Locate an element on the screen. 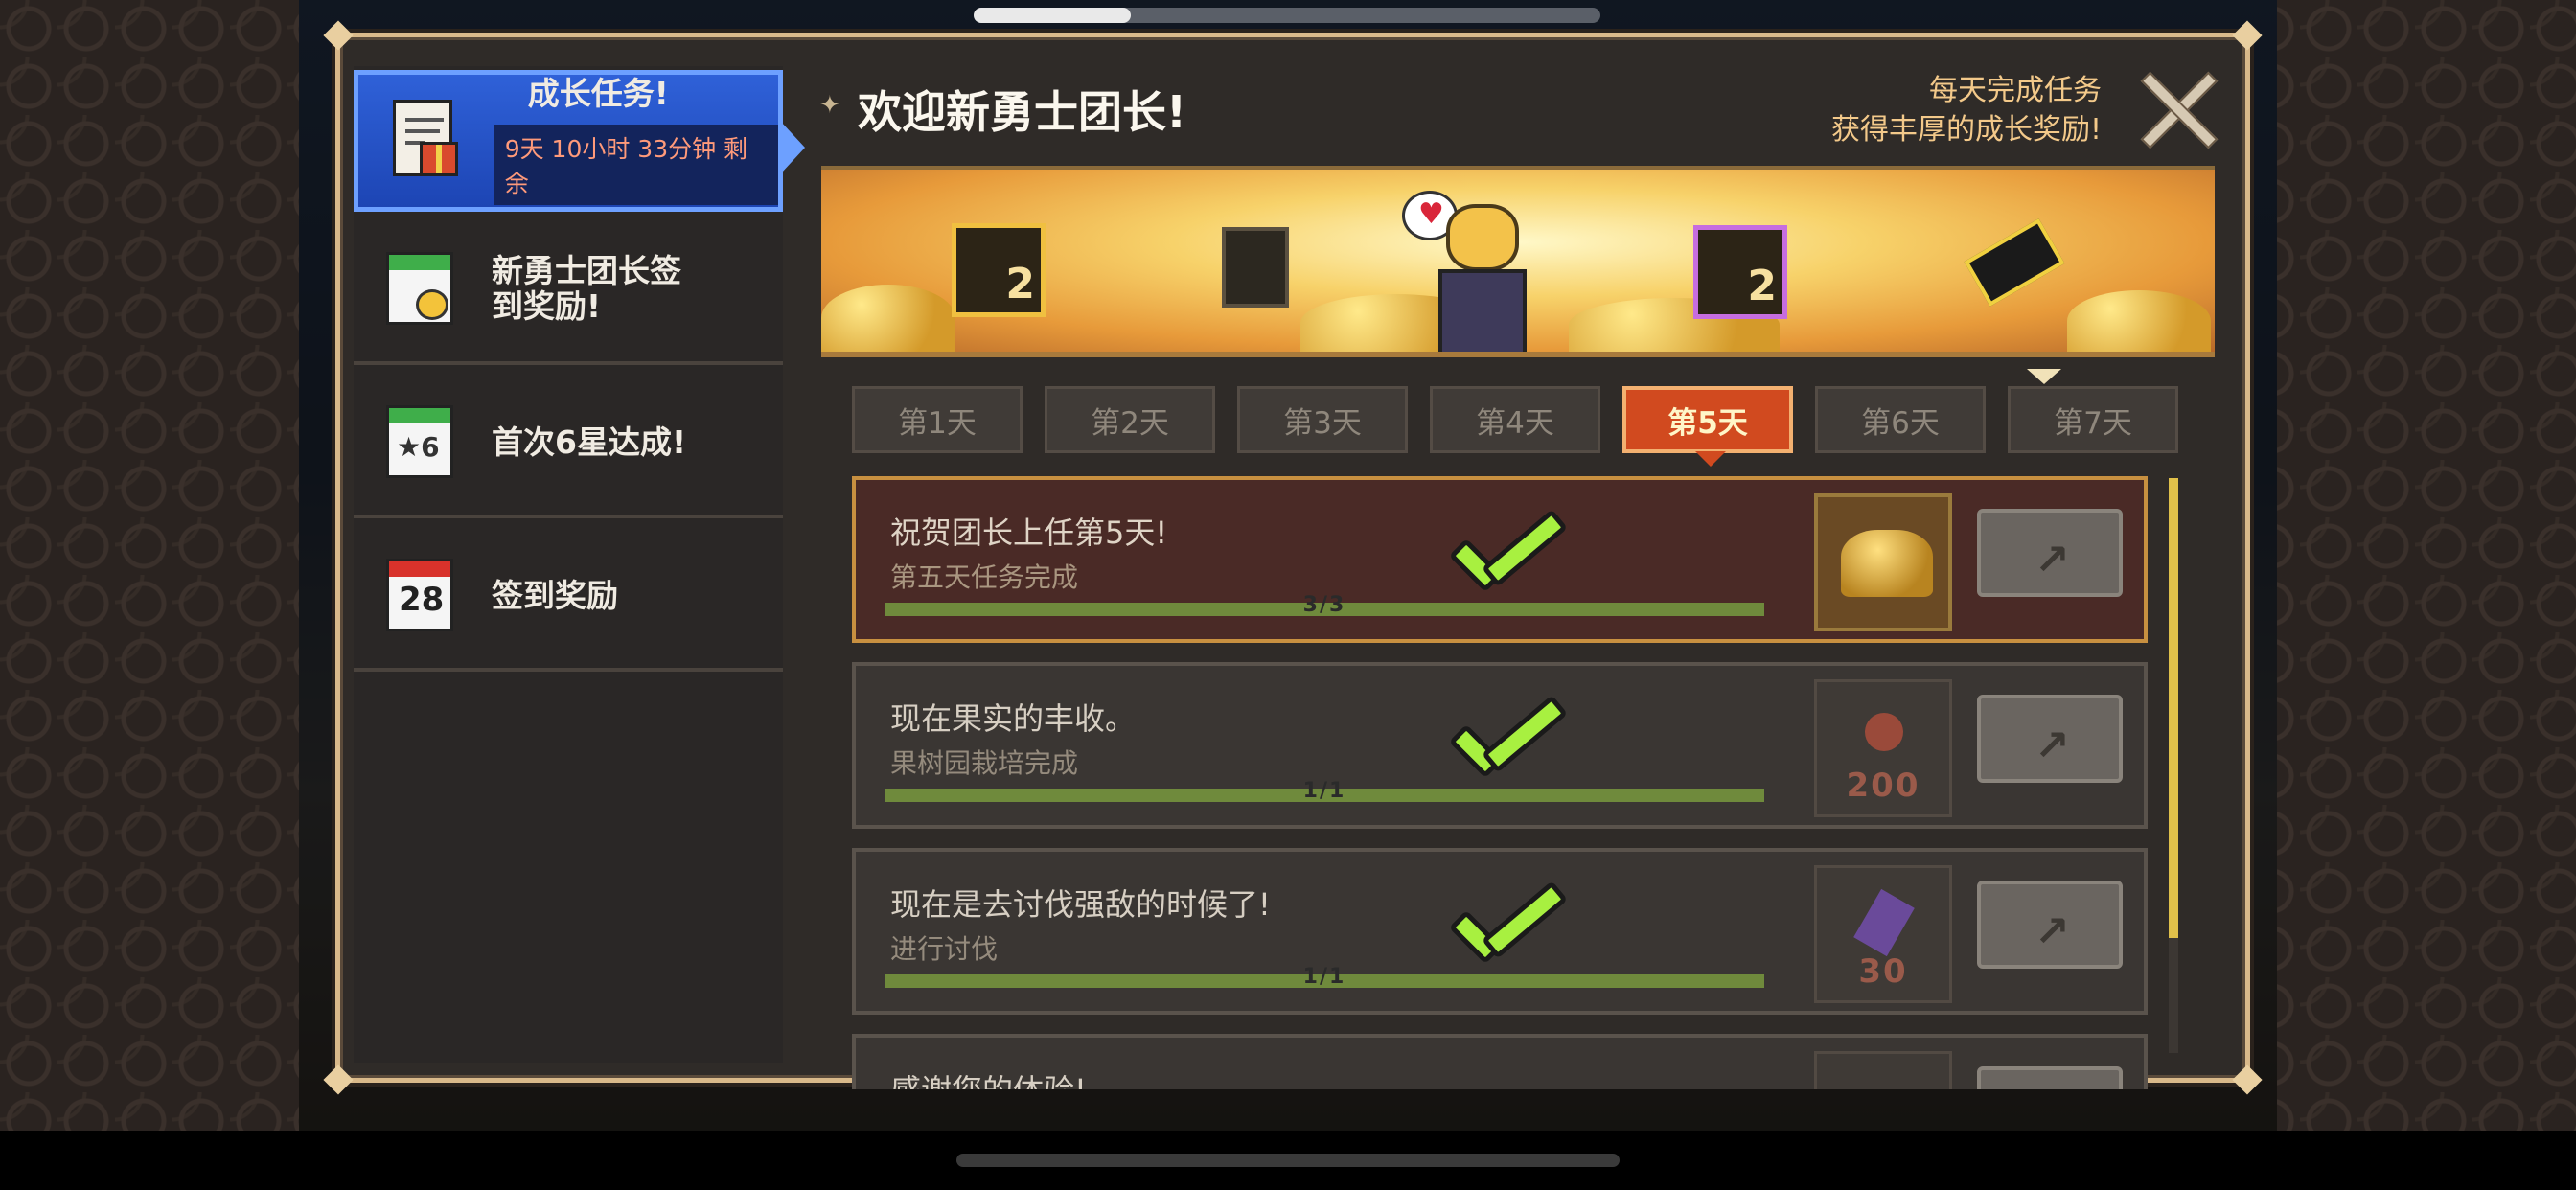 Image resolution: width=2576 pixels, height=1190 pixels. remaining-time: 9天 10小时 33分钟 剩余 is located at coordinates (635, 166).